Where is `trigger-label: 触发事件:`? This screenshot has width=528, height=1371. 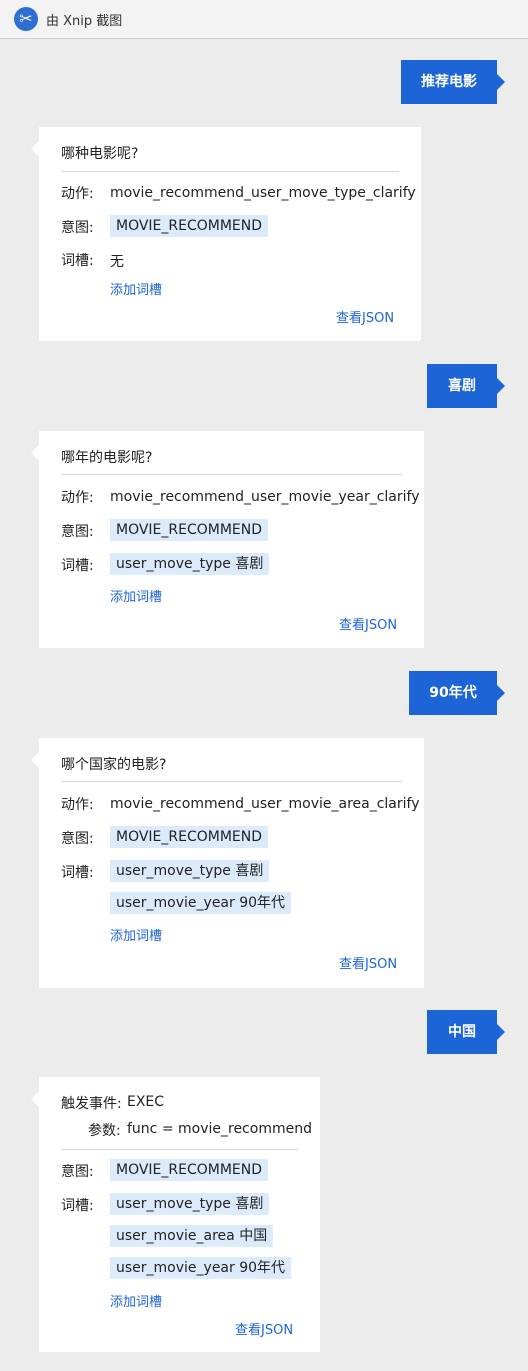
trigger-label: 触发事件: is located at coordinates (91, 1104).